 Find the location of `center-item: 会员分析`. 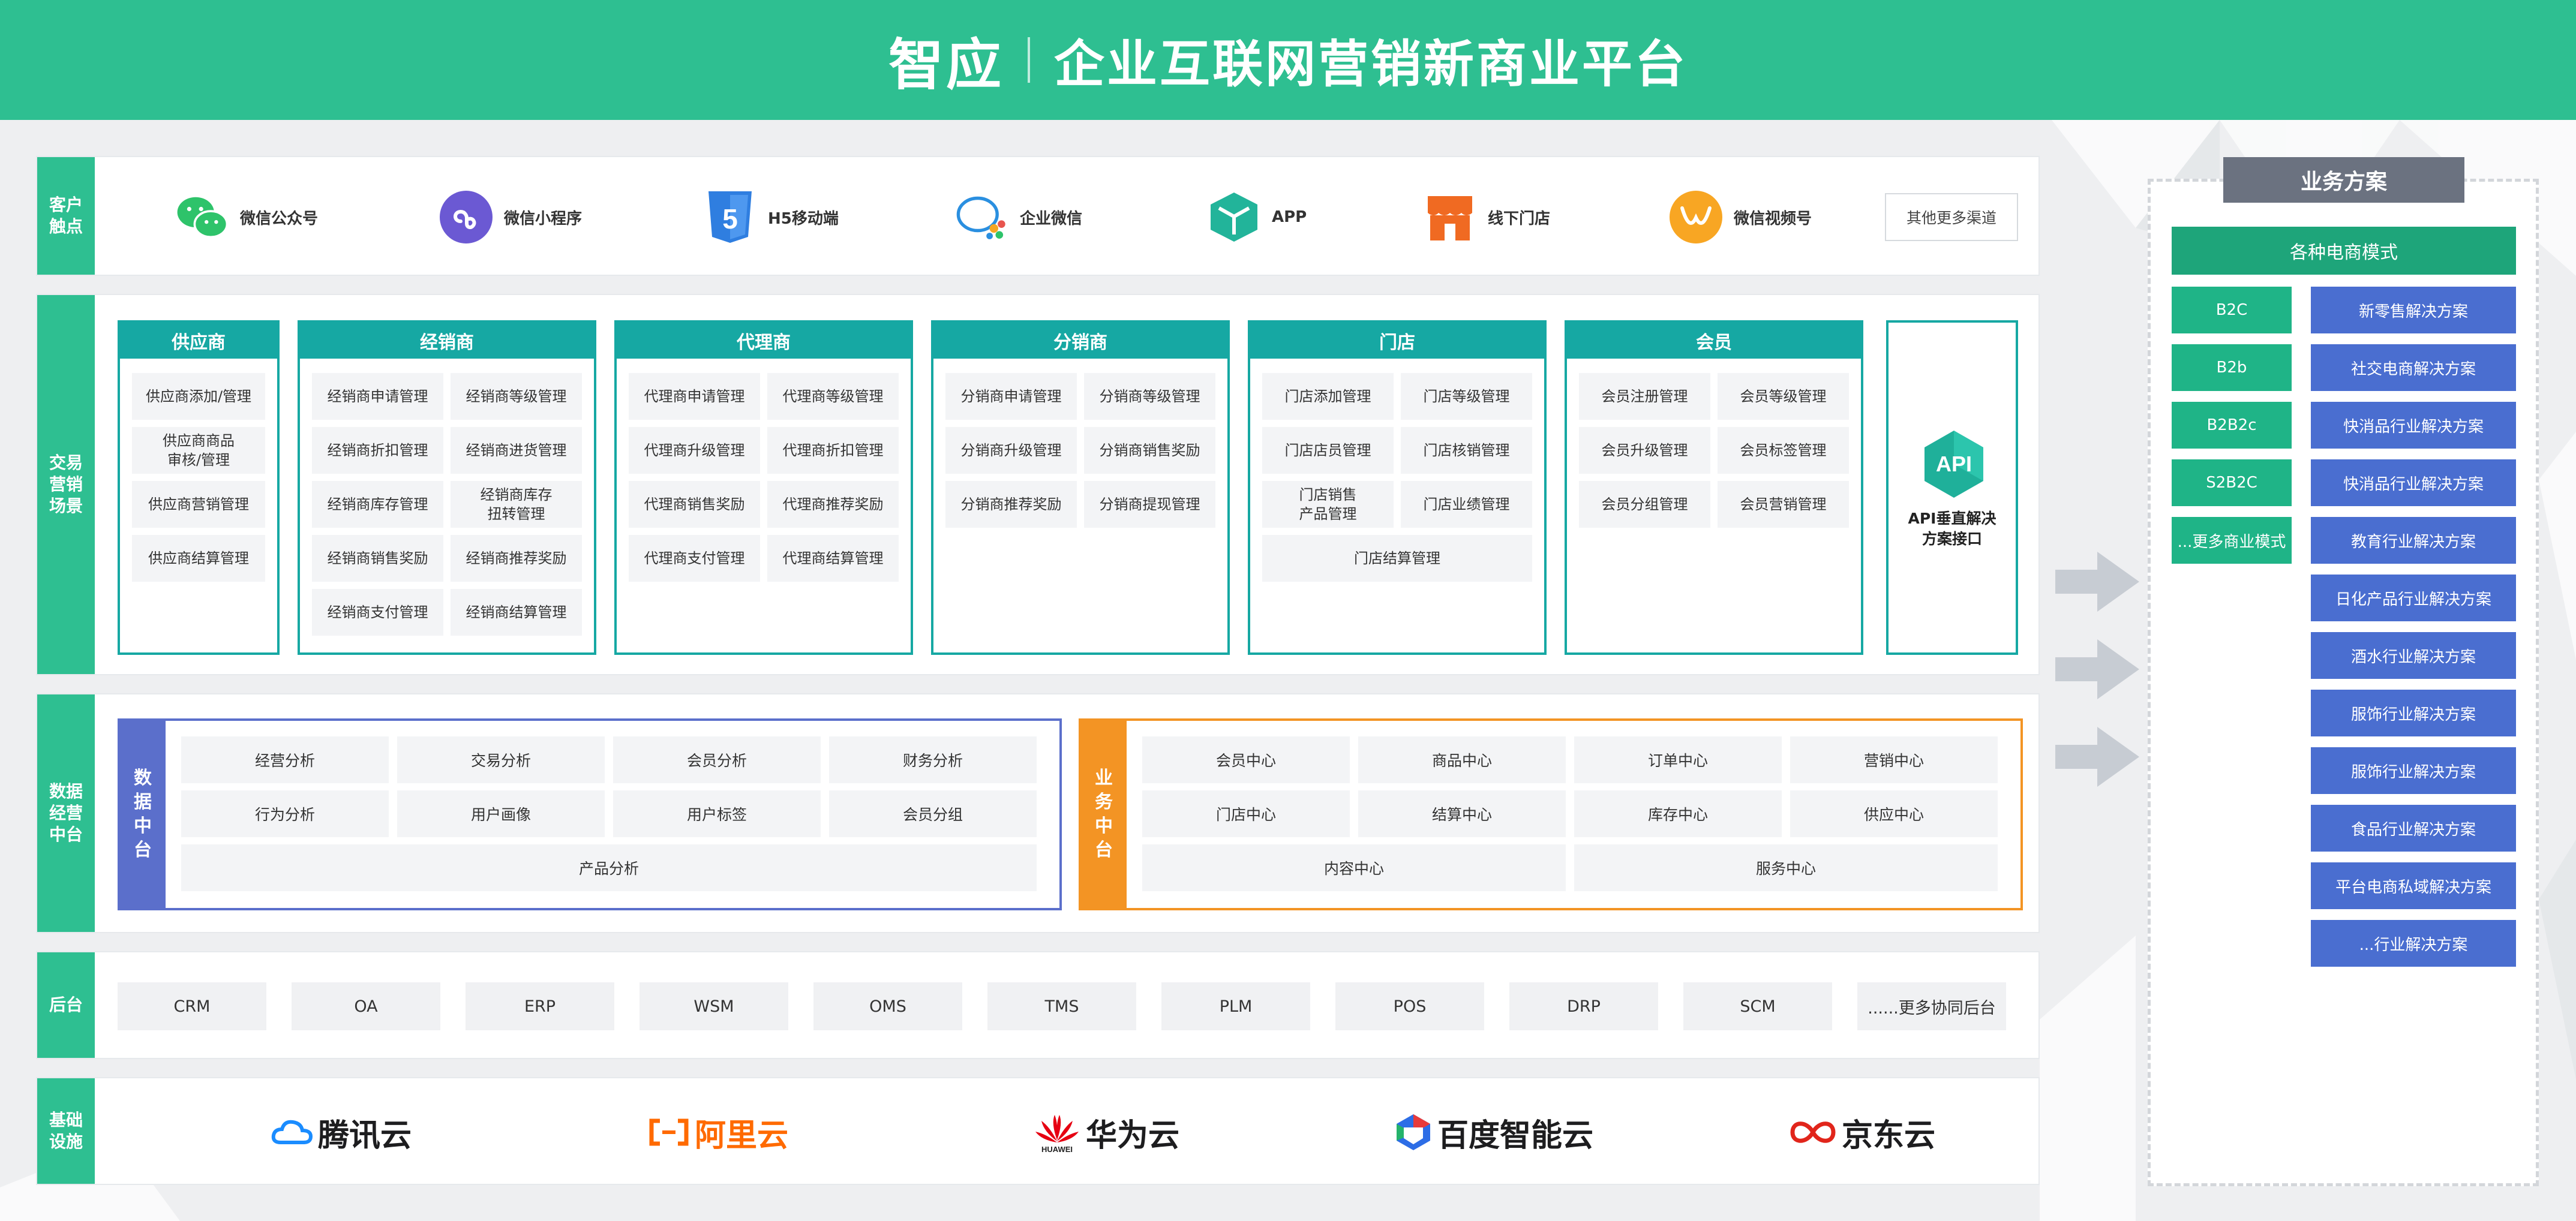

center-item: 会员分析 is located at coordinates (717, 759).